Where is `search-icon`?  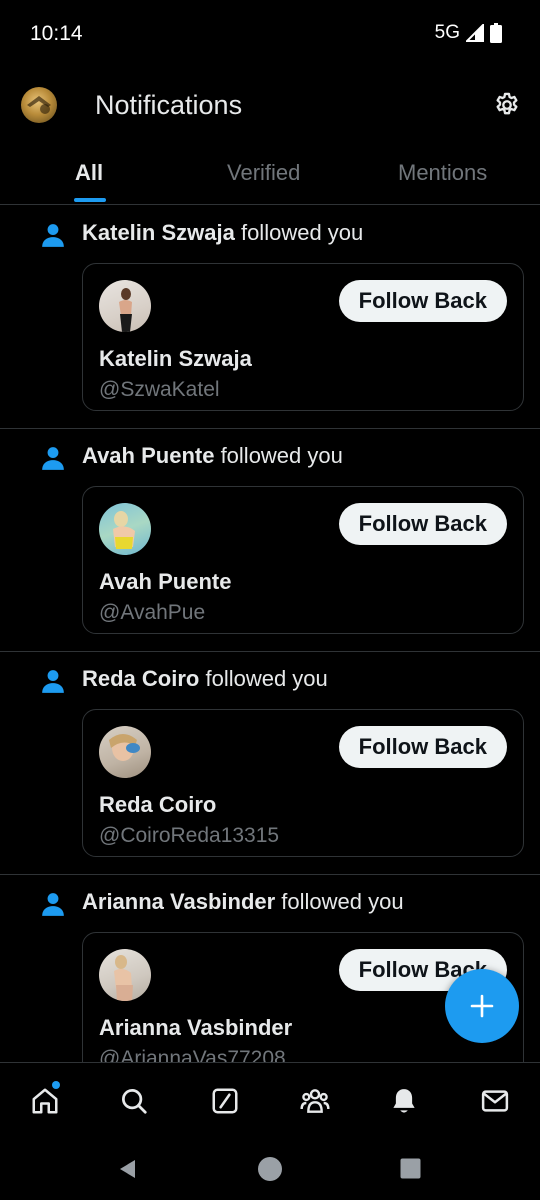
search-icon is located at coordinates (134, 1101).